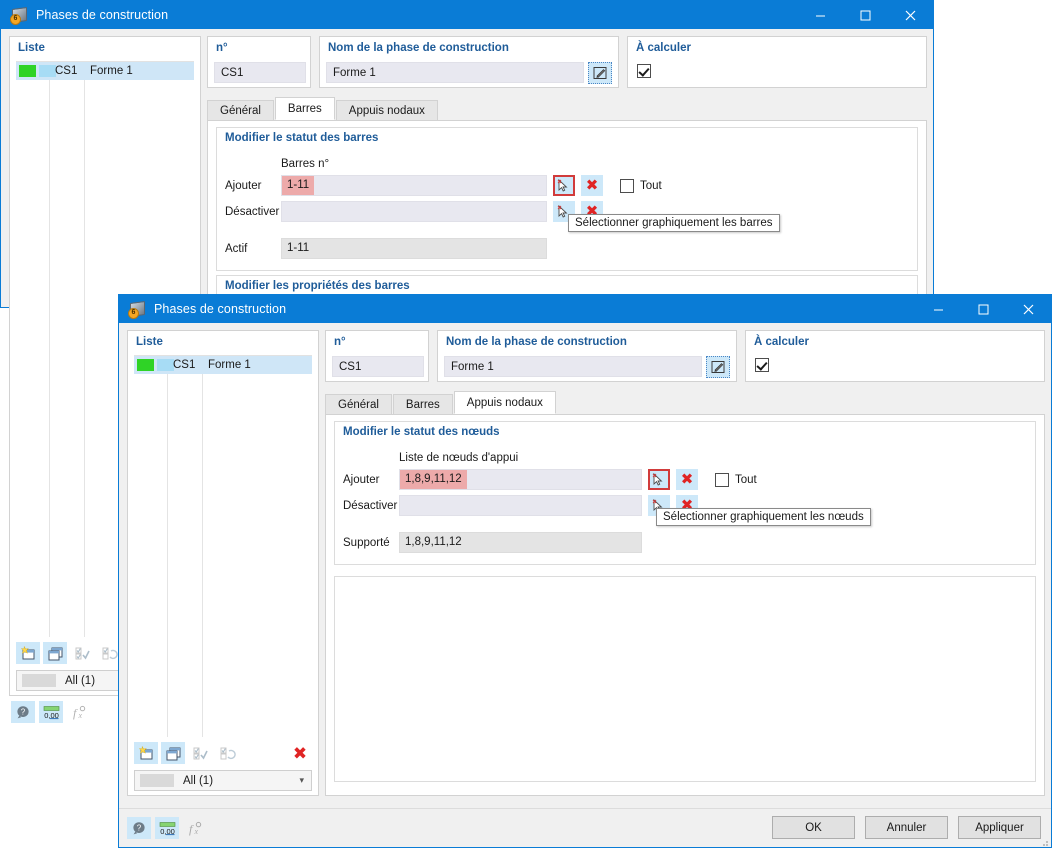  I want to click on svg-text: f, so click(75, 713).